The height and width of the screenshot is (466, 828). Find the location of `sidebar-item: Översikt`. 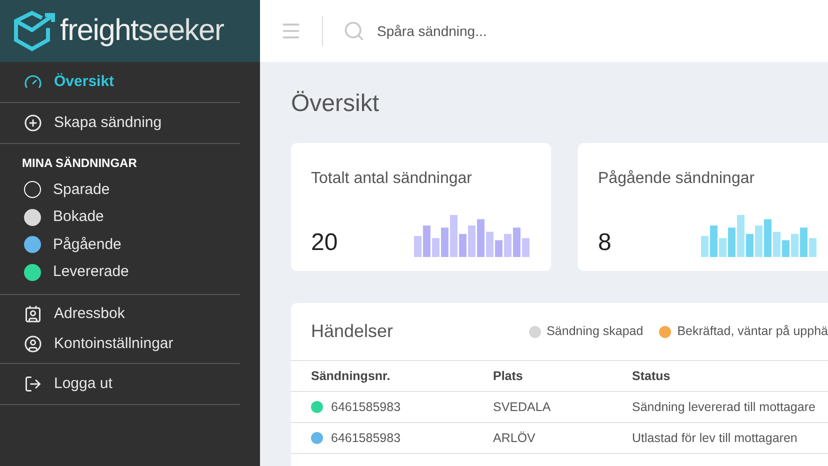

sidebar-item: Översikt is located at coordinates (130, 82).